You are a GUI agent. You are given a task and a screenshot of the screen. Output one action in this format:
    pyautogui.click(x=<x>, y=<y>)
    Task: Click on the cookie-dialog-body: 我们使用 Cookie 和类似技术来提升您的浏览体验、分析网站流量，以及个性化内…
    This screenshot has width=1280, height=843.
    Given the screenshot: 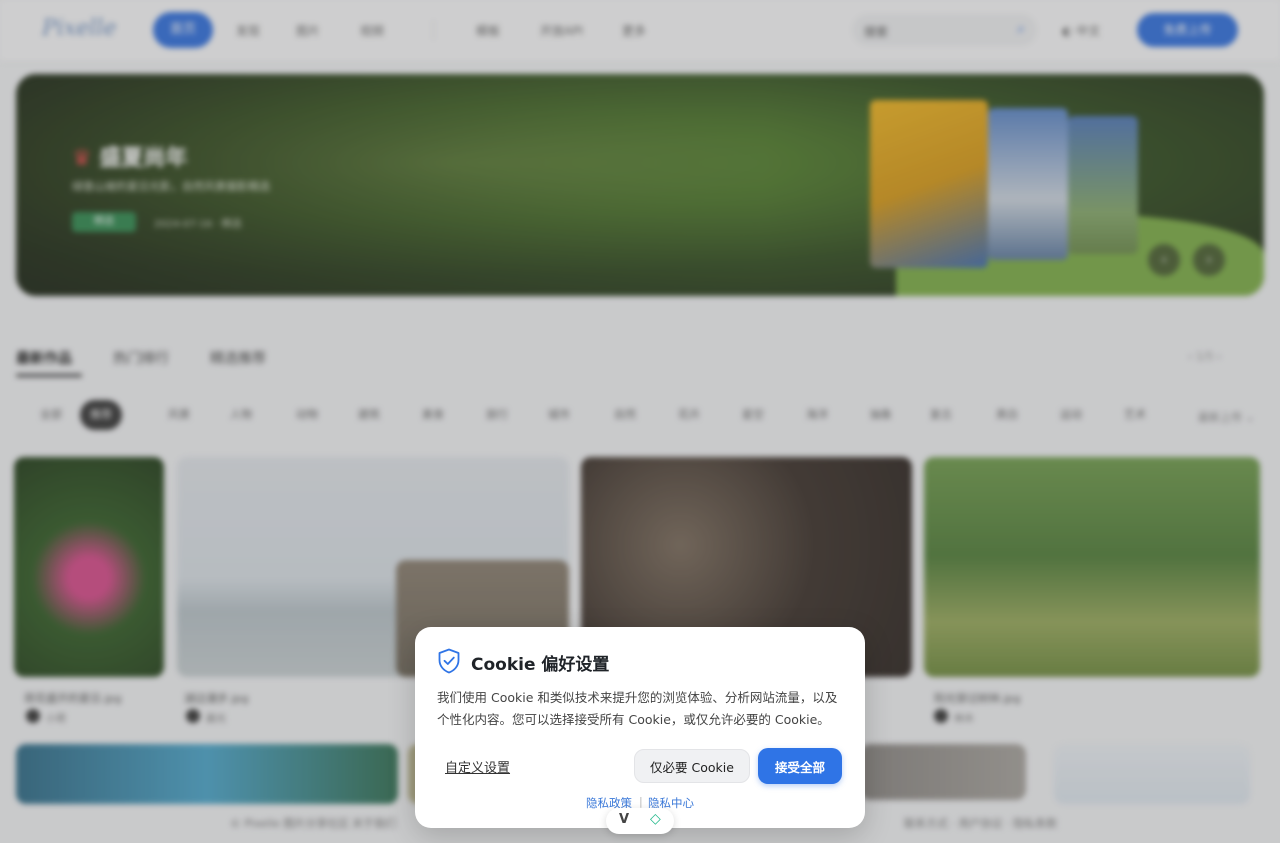 What is the action you would take?
    pyautogui.click(x=637, y=708)
    